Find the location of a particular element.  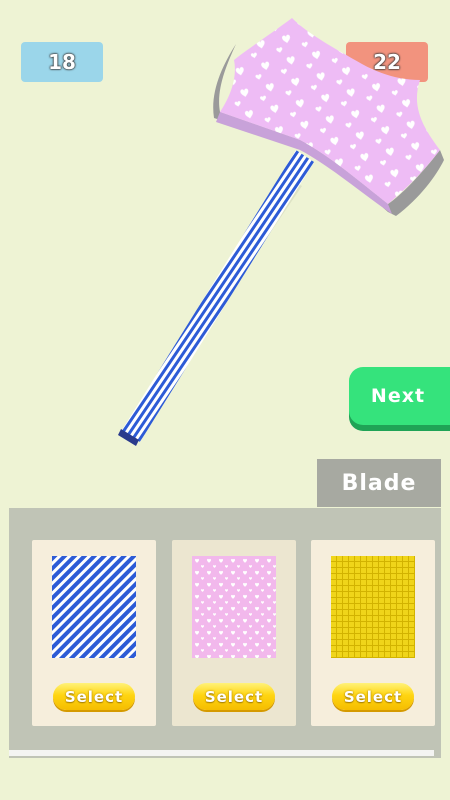

skin-card-blue-stripes: Select is located at coordinates (94, 633).